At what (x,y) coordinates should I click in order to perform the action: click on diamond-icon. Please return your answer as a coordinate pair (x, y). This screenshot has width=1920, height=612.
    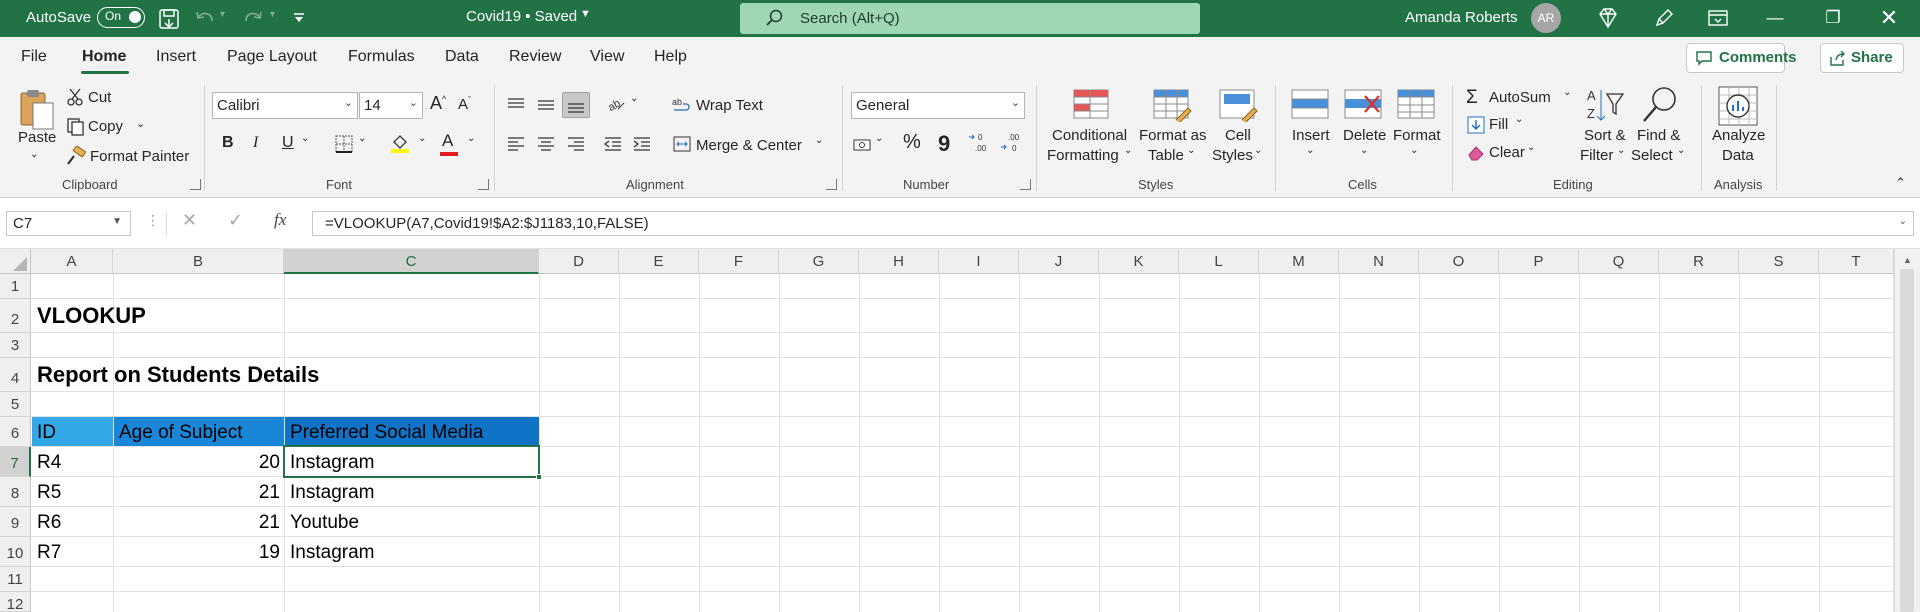
    Looking at the image, I should click on (1608, 18).